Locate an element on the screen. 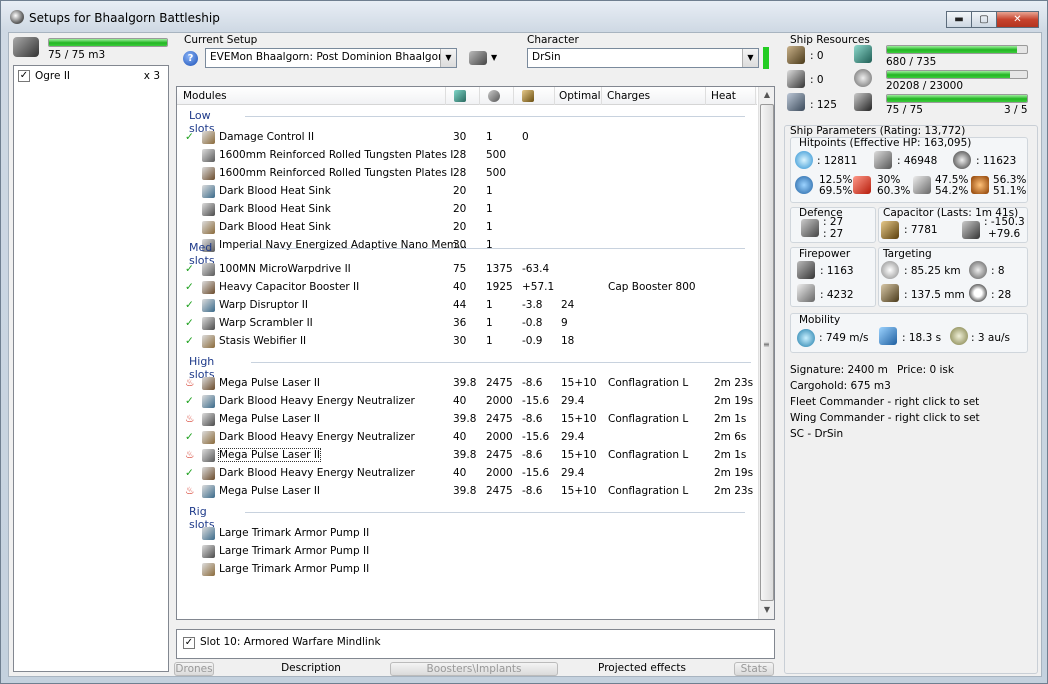  drone-list: ✓ Ogre II x 3 is located at coordinates (91, 368).